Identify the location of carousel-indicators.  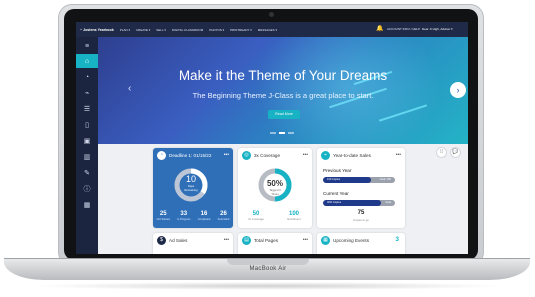
(282, 133).